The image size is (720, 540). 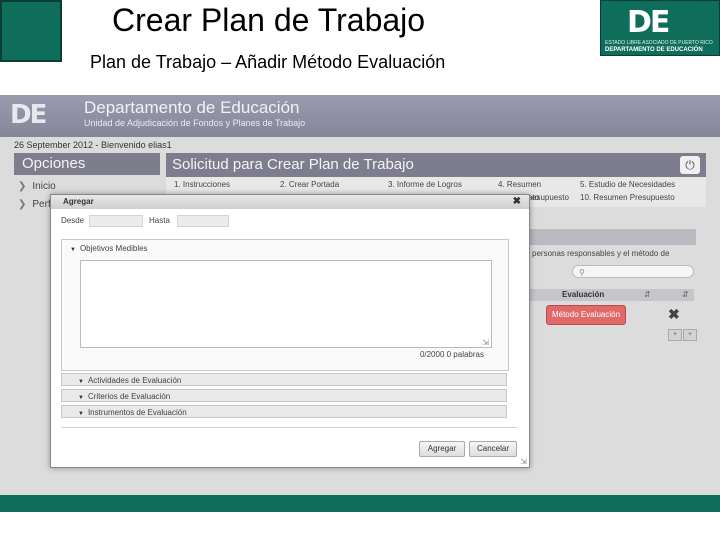 What do you see at coordinates (203, 221) in the screenshot?
I see `hasta-input` at bounding box center [203, 221].